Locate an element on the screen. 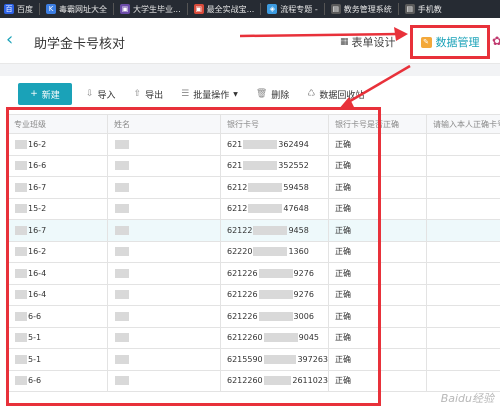 This screenshot has height=412, width=500. app-header: ‹ 助学金卡号核对 ▦ 表单设计 ✎ 数据管理 ✿ is located at coordinates (250, 48).